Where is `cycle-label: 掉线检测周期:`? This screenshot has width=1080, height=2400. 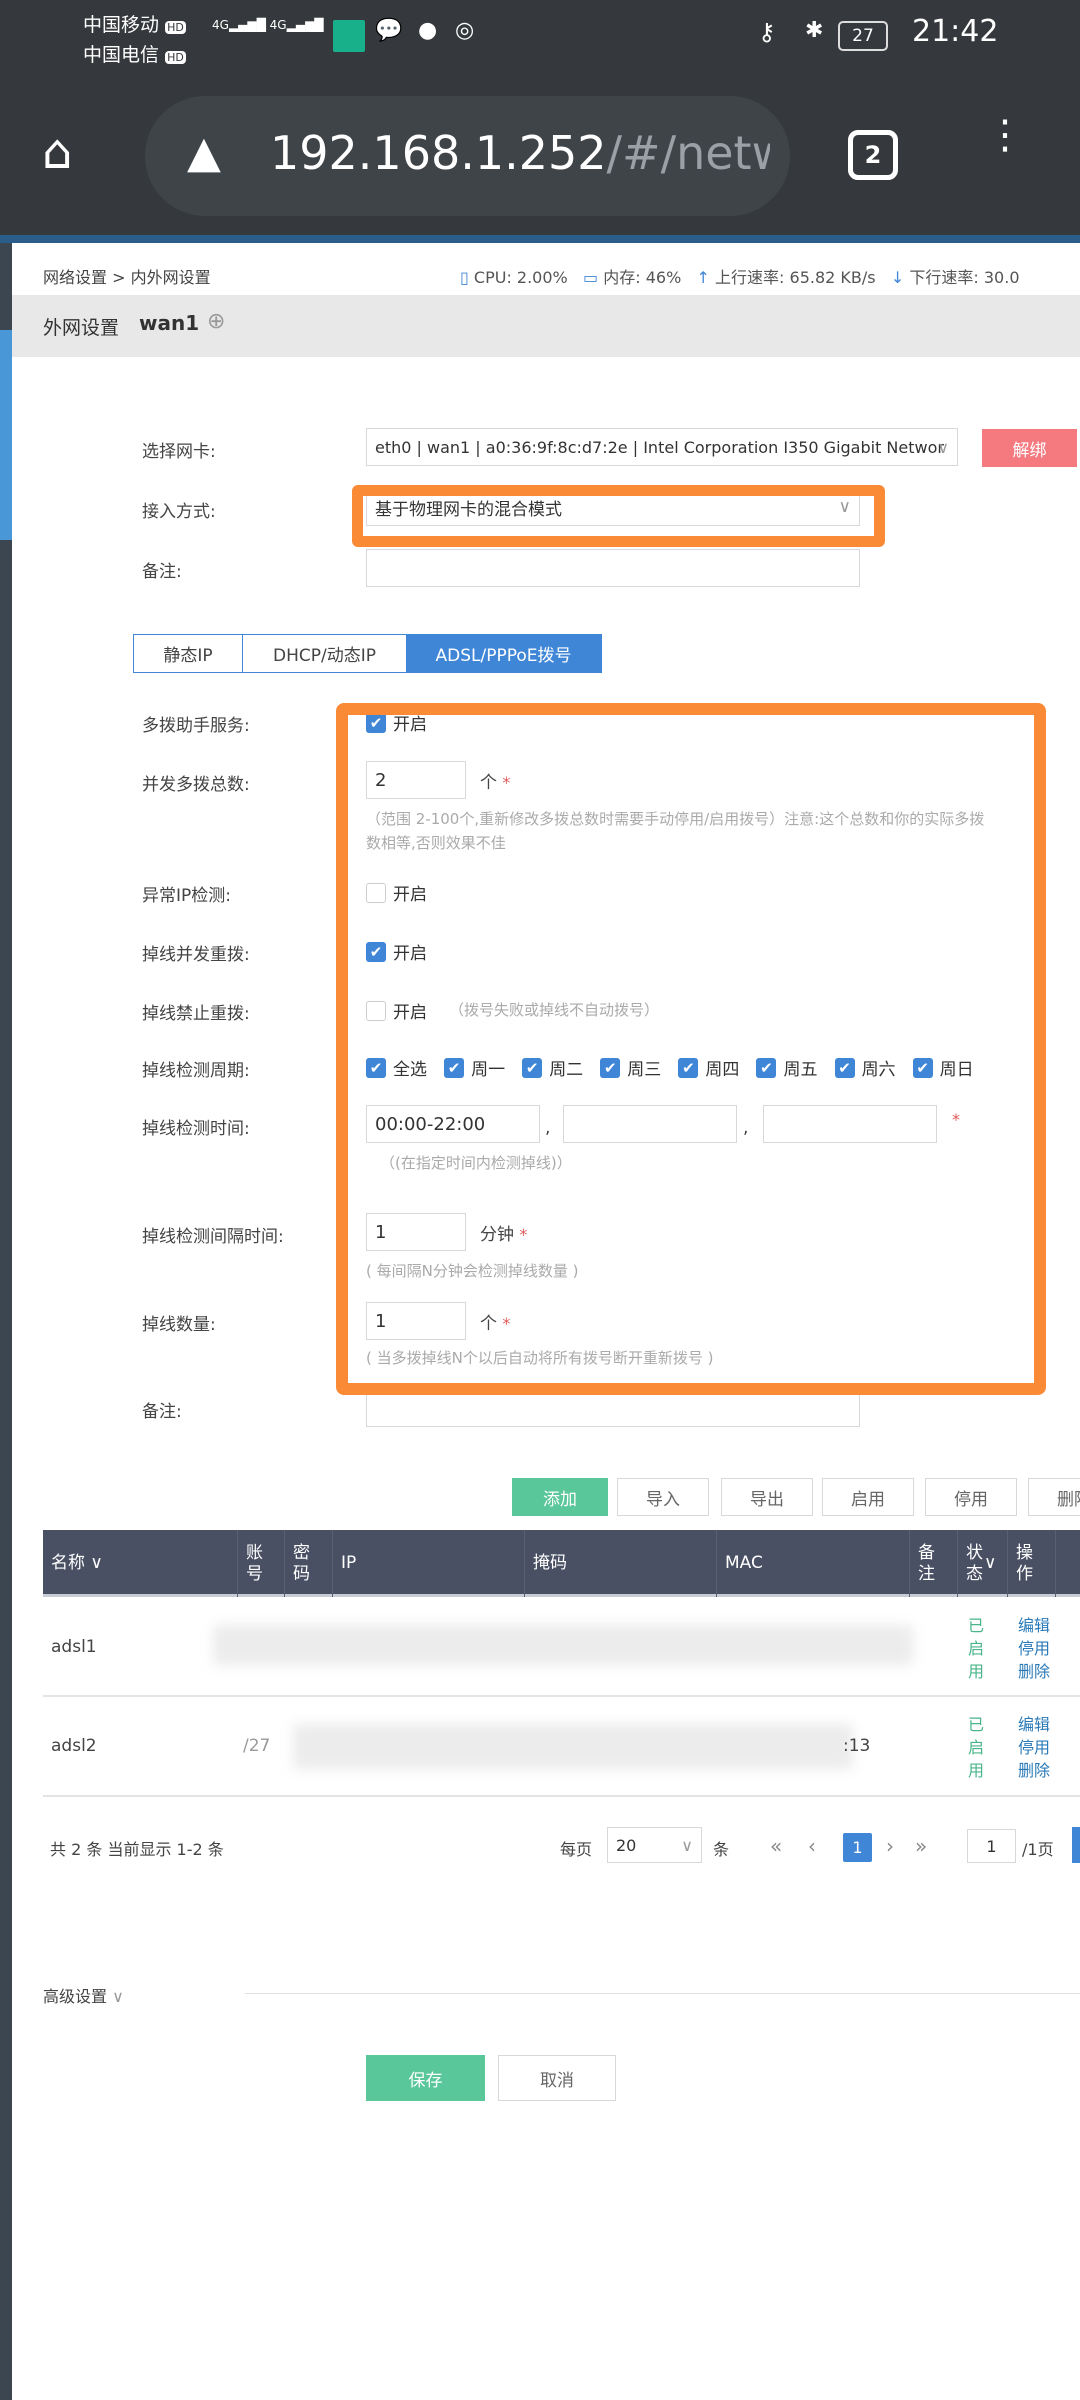
cycle-label: 掉线检测周期: is located at coordinates (196, 1071).